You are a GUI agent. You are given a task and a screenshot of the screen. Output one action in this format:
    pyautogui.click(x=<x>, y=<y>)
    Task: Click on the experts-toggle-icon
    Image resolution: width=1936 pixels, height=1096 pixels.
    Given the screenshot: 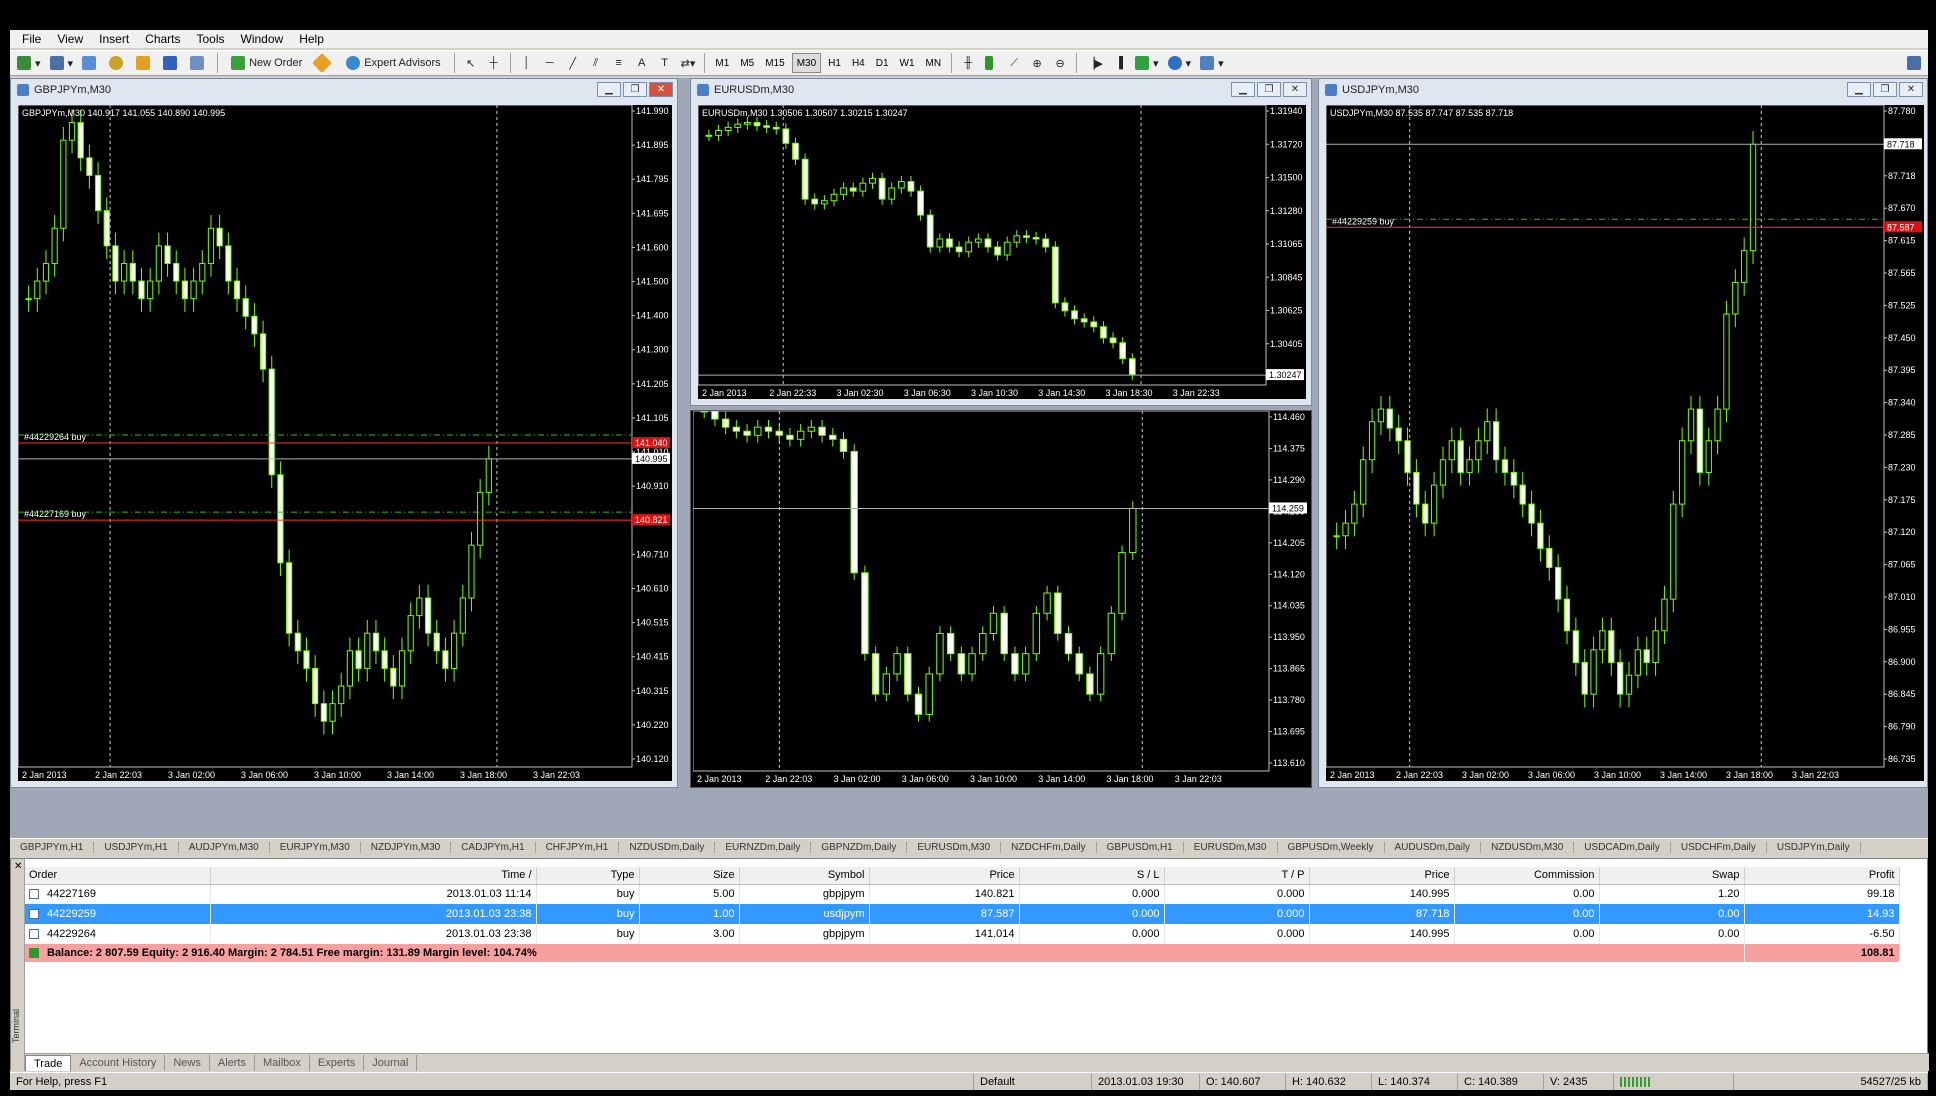 What is the action you would take?
    pyautogui.click(x=324, y=63)
    